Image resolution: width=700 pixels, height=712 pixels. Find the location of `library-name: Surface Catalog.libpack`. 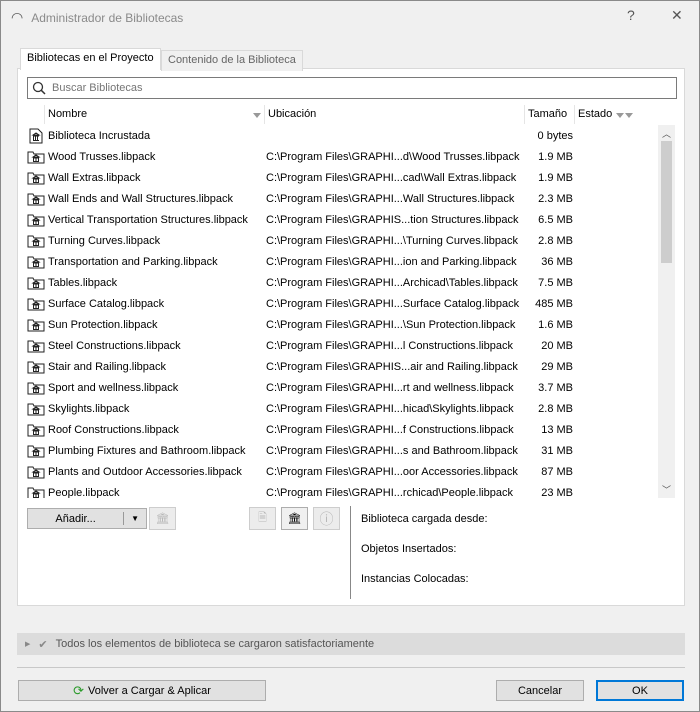

library-name: Surface Catalog.libpack is located at coordinates (106, 303).